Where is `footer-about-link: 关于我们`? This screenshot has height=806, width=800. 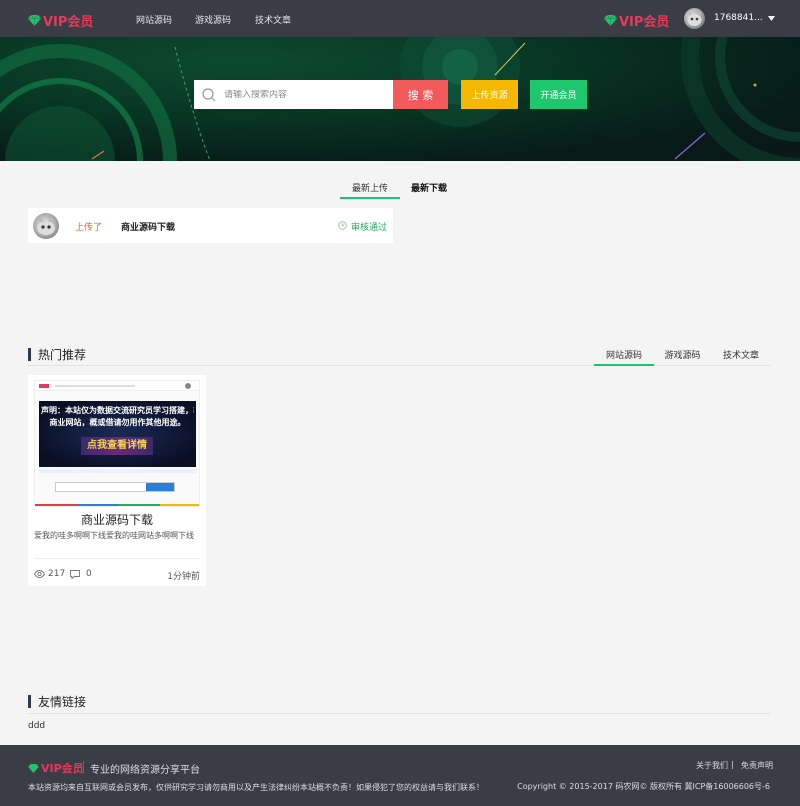
footer-about-link: 关于我们 is located at coordinates (712, 765).